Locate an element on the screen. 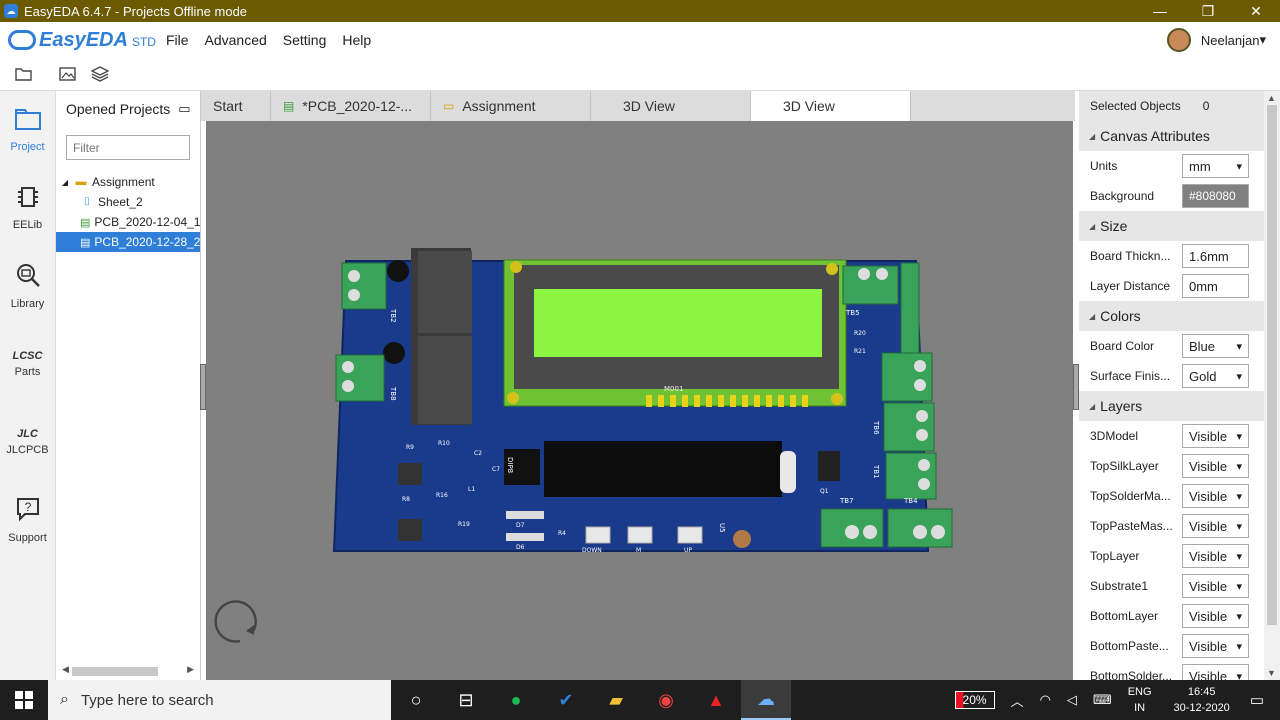 The width and height of the screenshot is (1280, 720). layer-distance-input: 0mm is located at coordinates (1215, 286).